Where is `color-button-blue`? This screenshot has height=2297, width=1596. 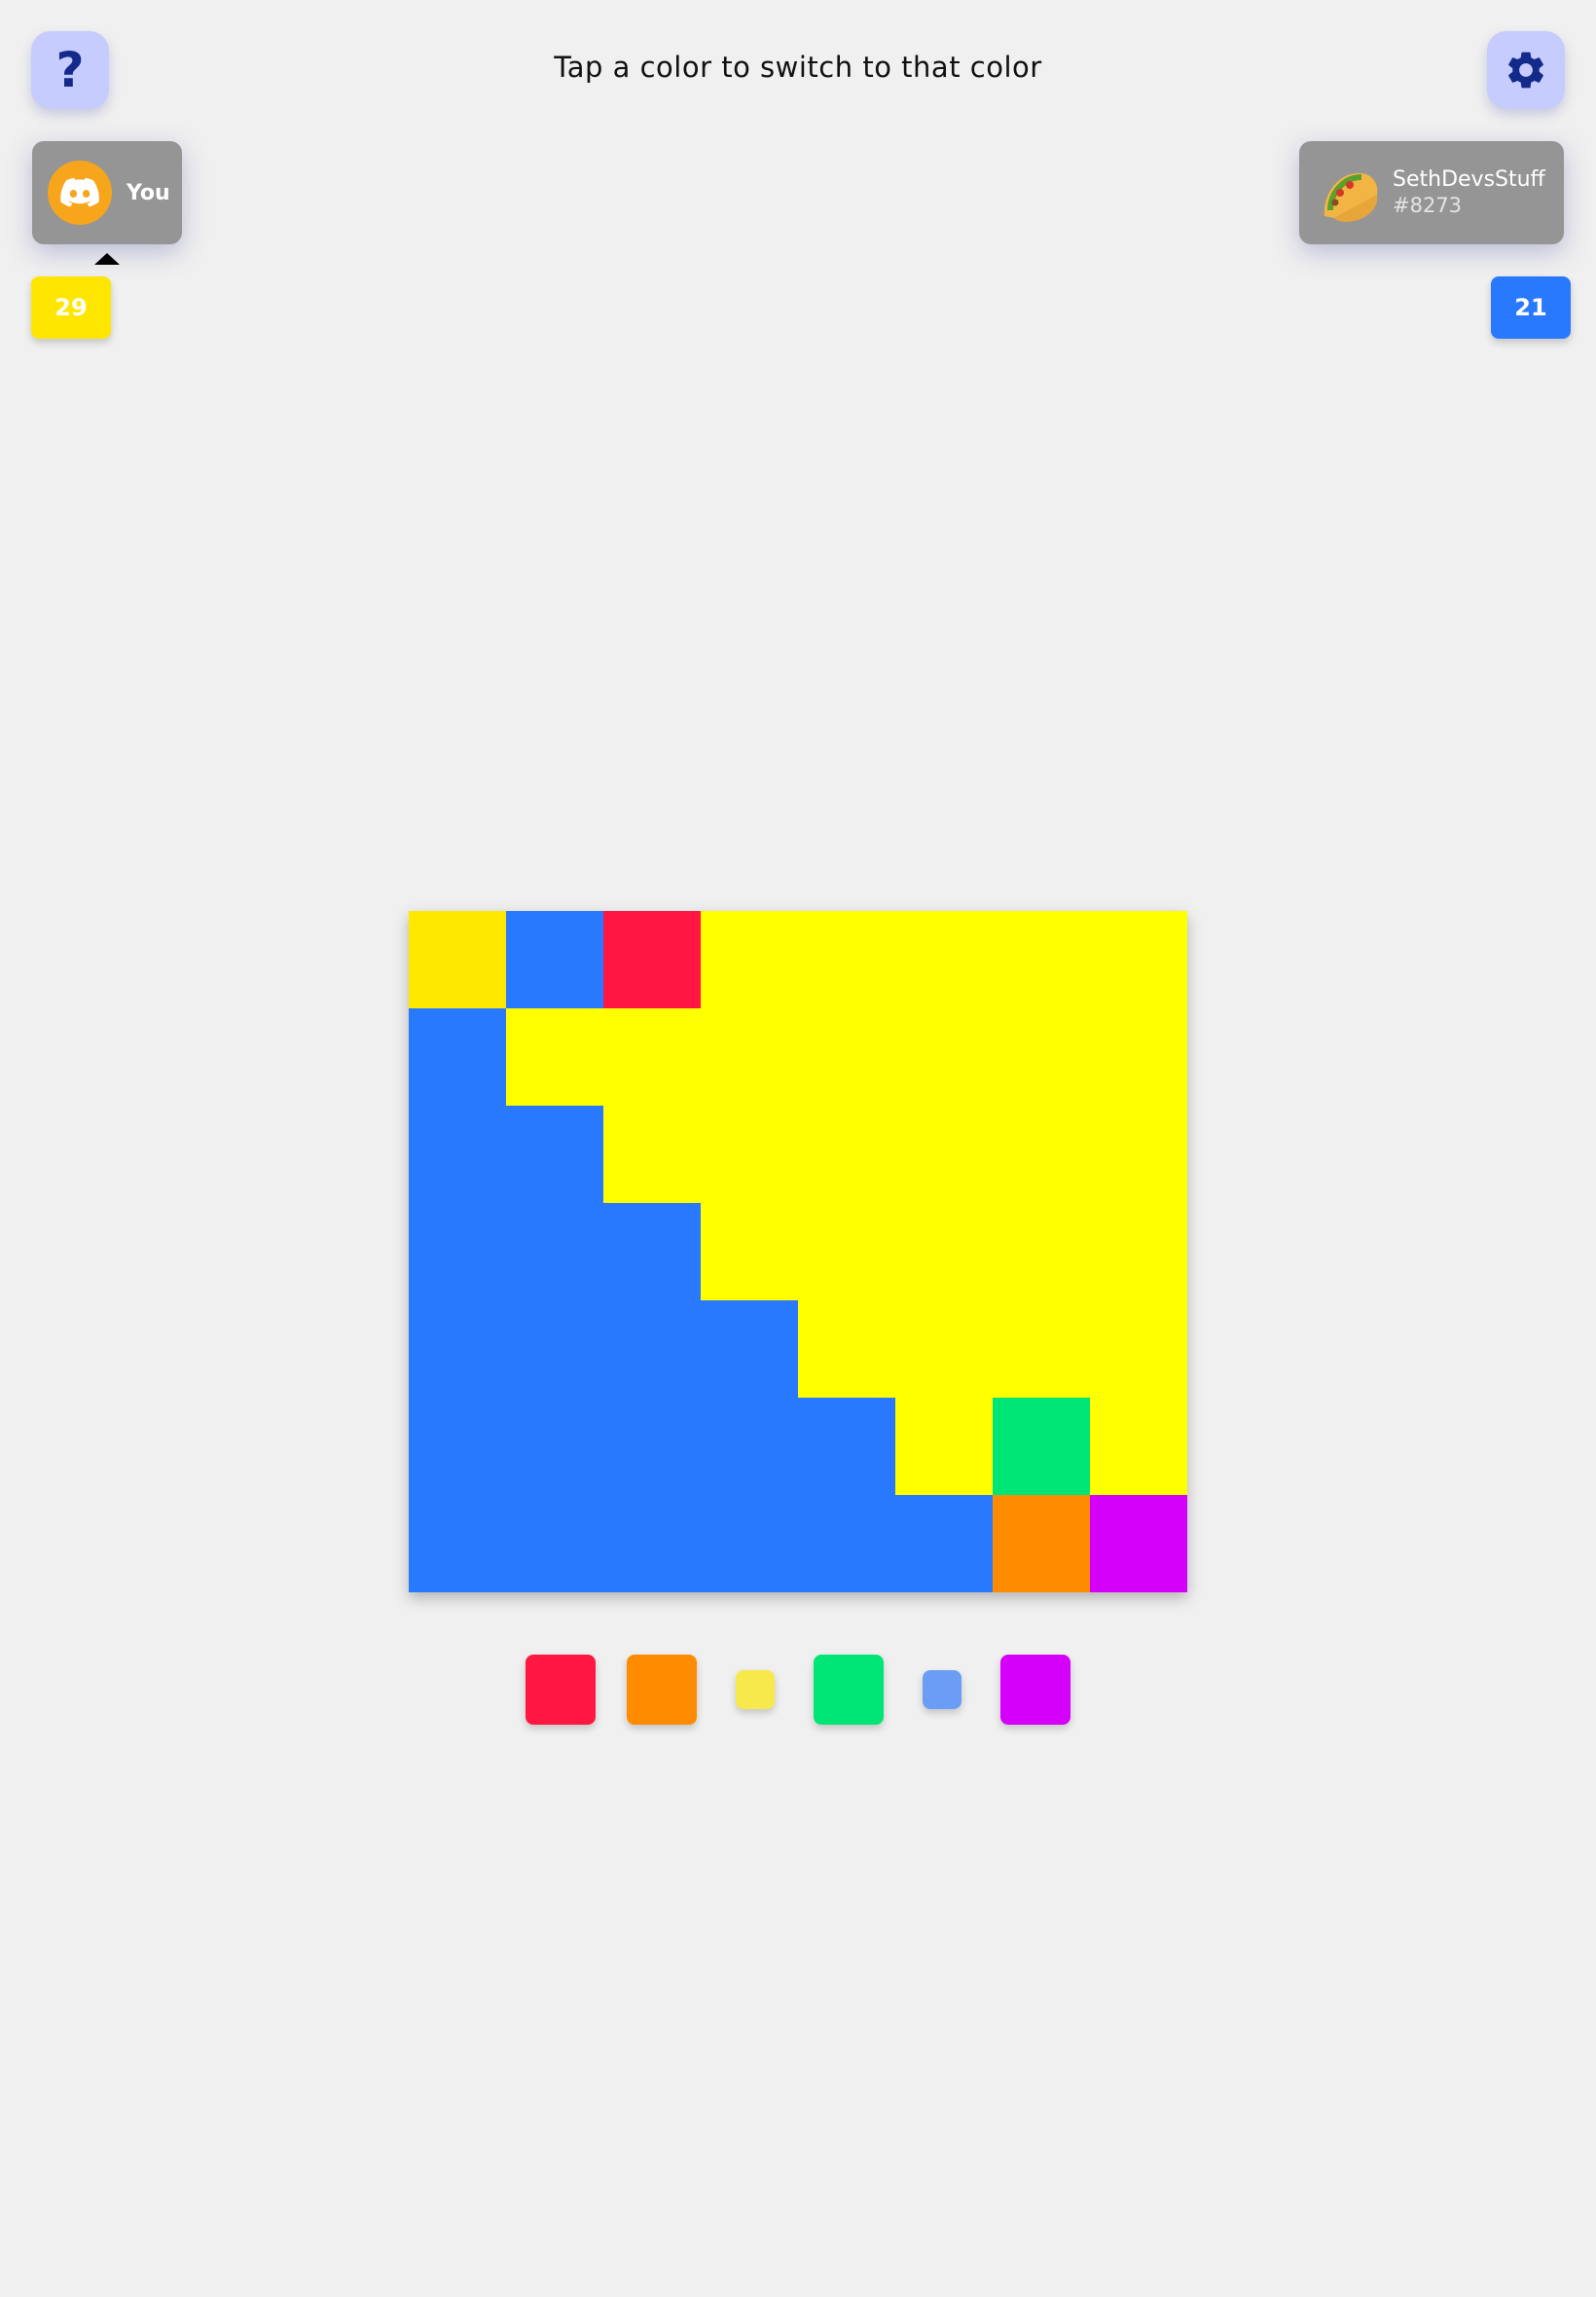
color-button-blue is located at coordinates (942, 1689).